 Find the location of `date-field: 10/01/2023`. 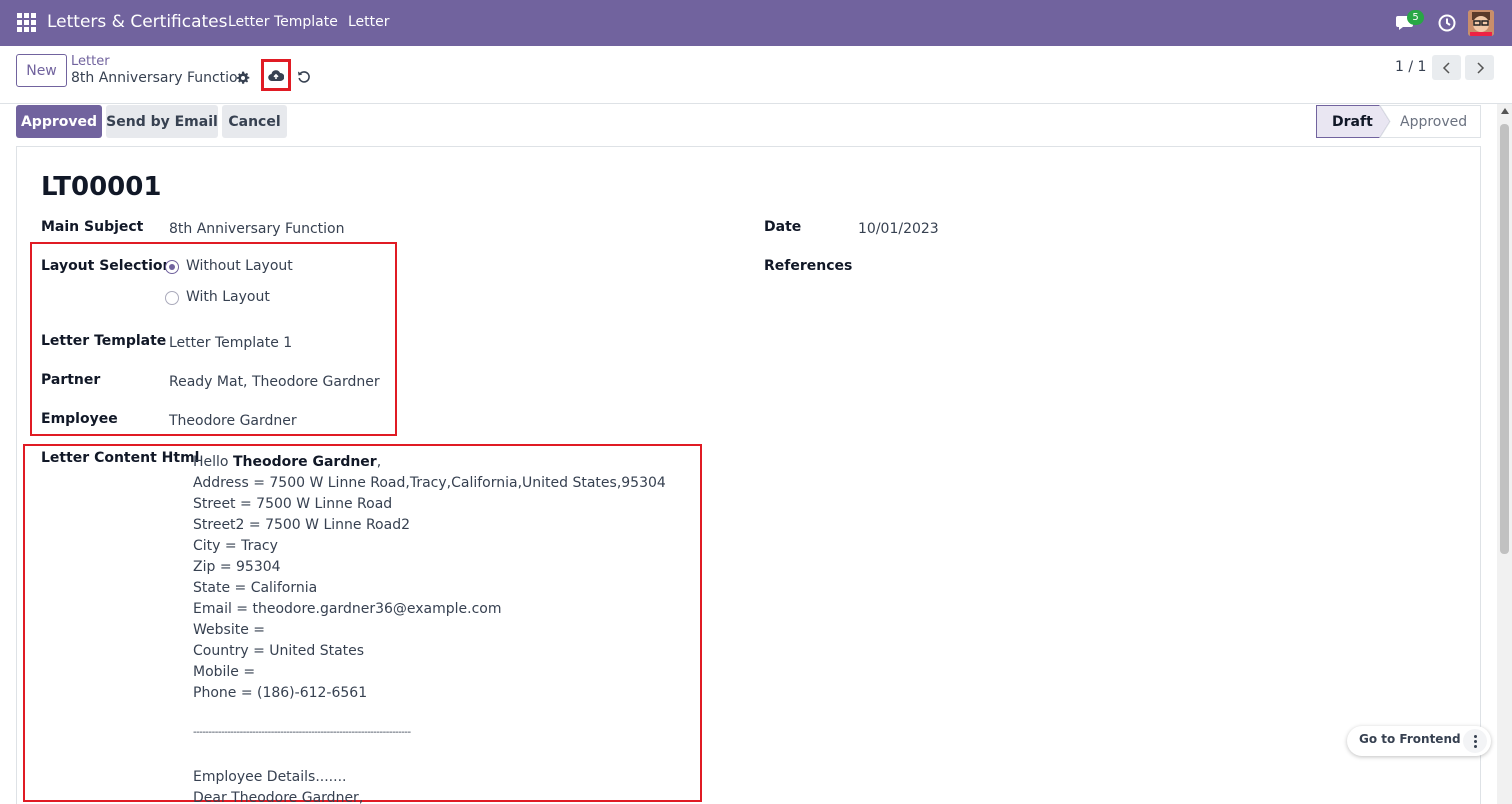

date-field: 10/01/2023 is located at coordinates (898, 229).